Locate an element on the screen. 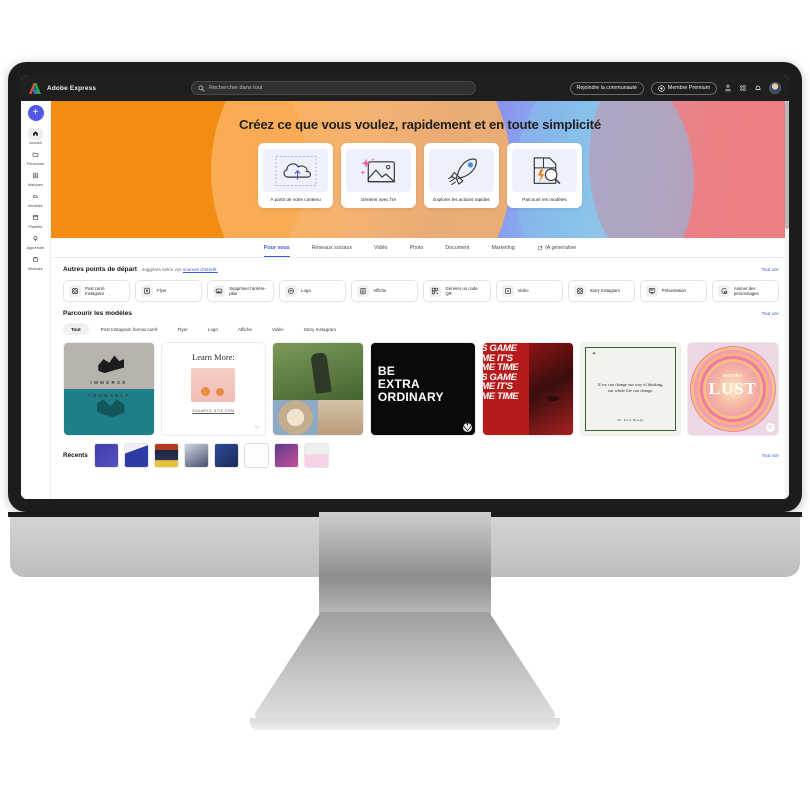  filter-post-instagram-carre: Post Instagram format carré is located at coordinates (129, 329).